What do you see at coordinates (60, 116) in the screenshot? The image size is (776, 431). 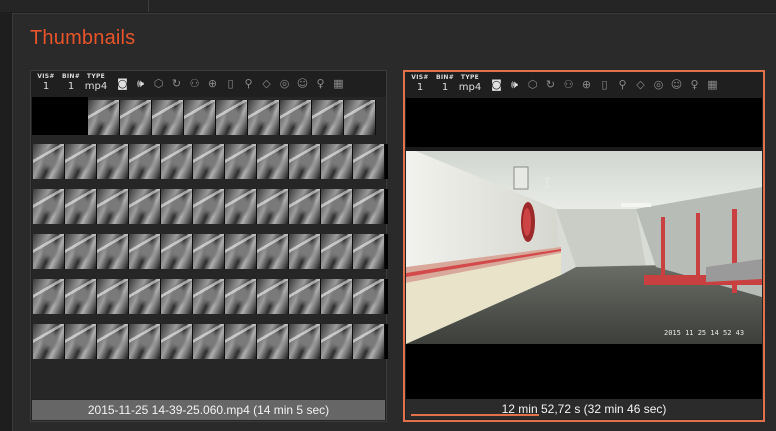 I see `filmstrip-blank` at bounding box center [60, 116].